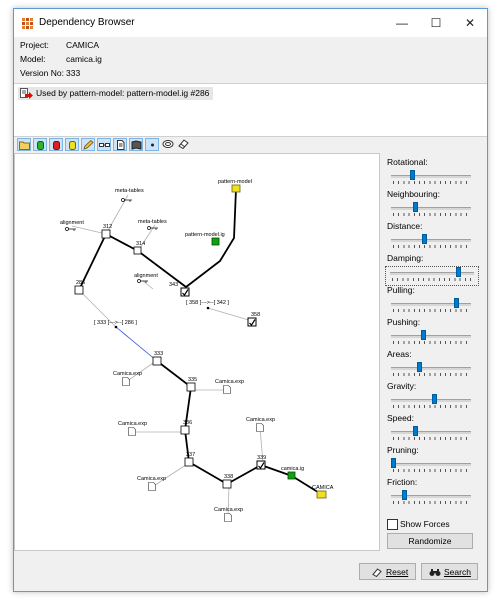 Image resolution: width=500 pixels, height=607 pixels. I want to click on version-label: Version No:, so click(42, 73).